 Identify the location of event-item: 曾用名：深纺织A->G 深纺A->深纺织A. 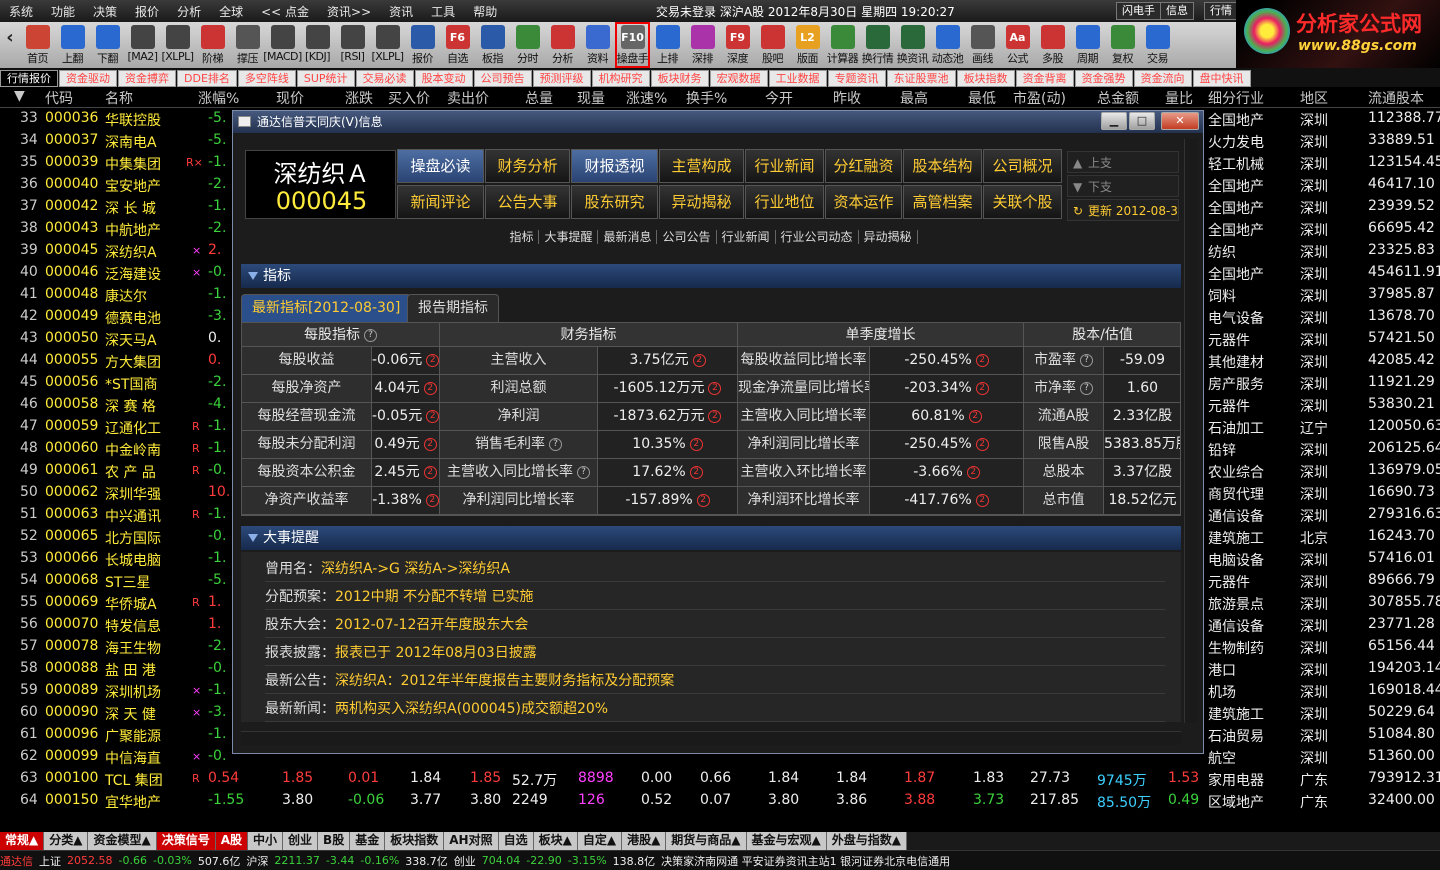
(715, 570).